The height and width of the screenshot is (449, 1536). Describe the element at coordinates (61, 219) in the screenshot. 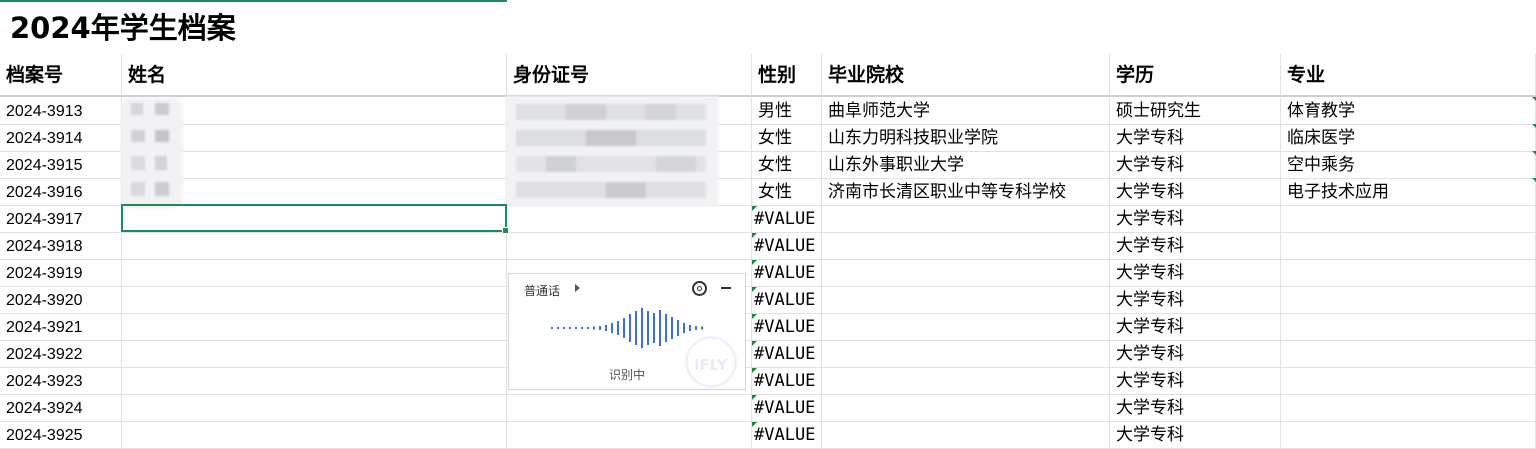

I see `cell-id: 2024-3917` at that location.